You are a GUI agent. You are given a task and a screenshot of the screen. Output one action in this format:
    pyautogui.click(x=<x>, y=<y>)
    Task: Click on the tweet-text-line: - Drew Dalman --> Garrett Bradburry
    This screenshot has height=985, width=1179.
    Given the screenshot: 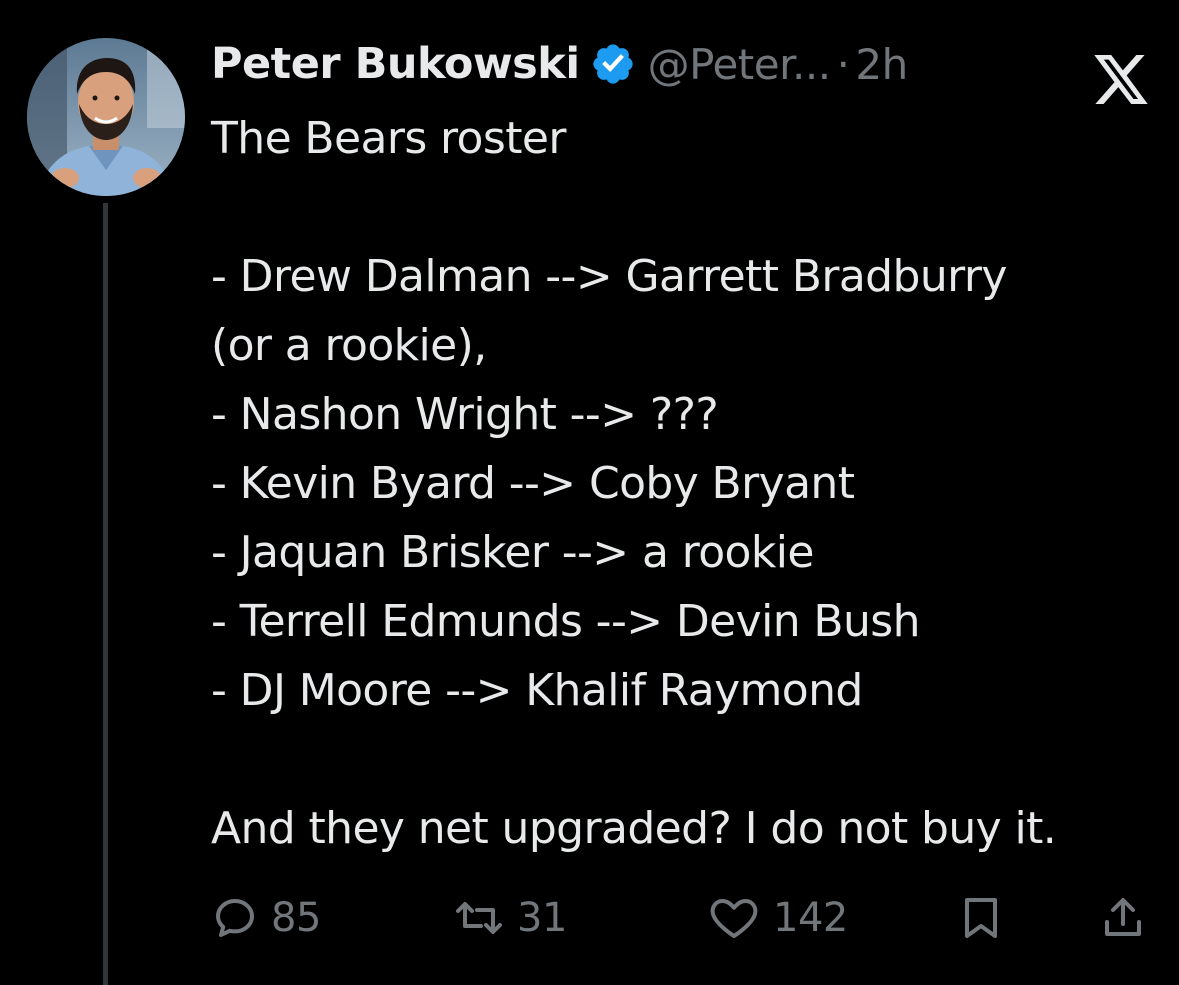 What is the action you would take?
    pyautogui.click(x=609, y=276)
    